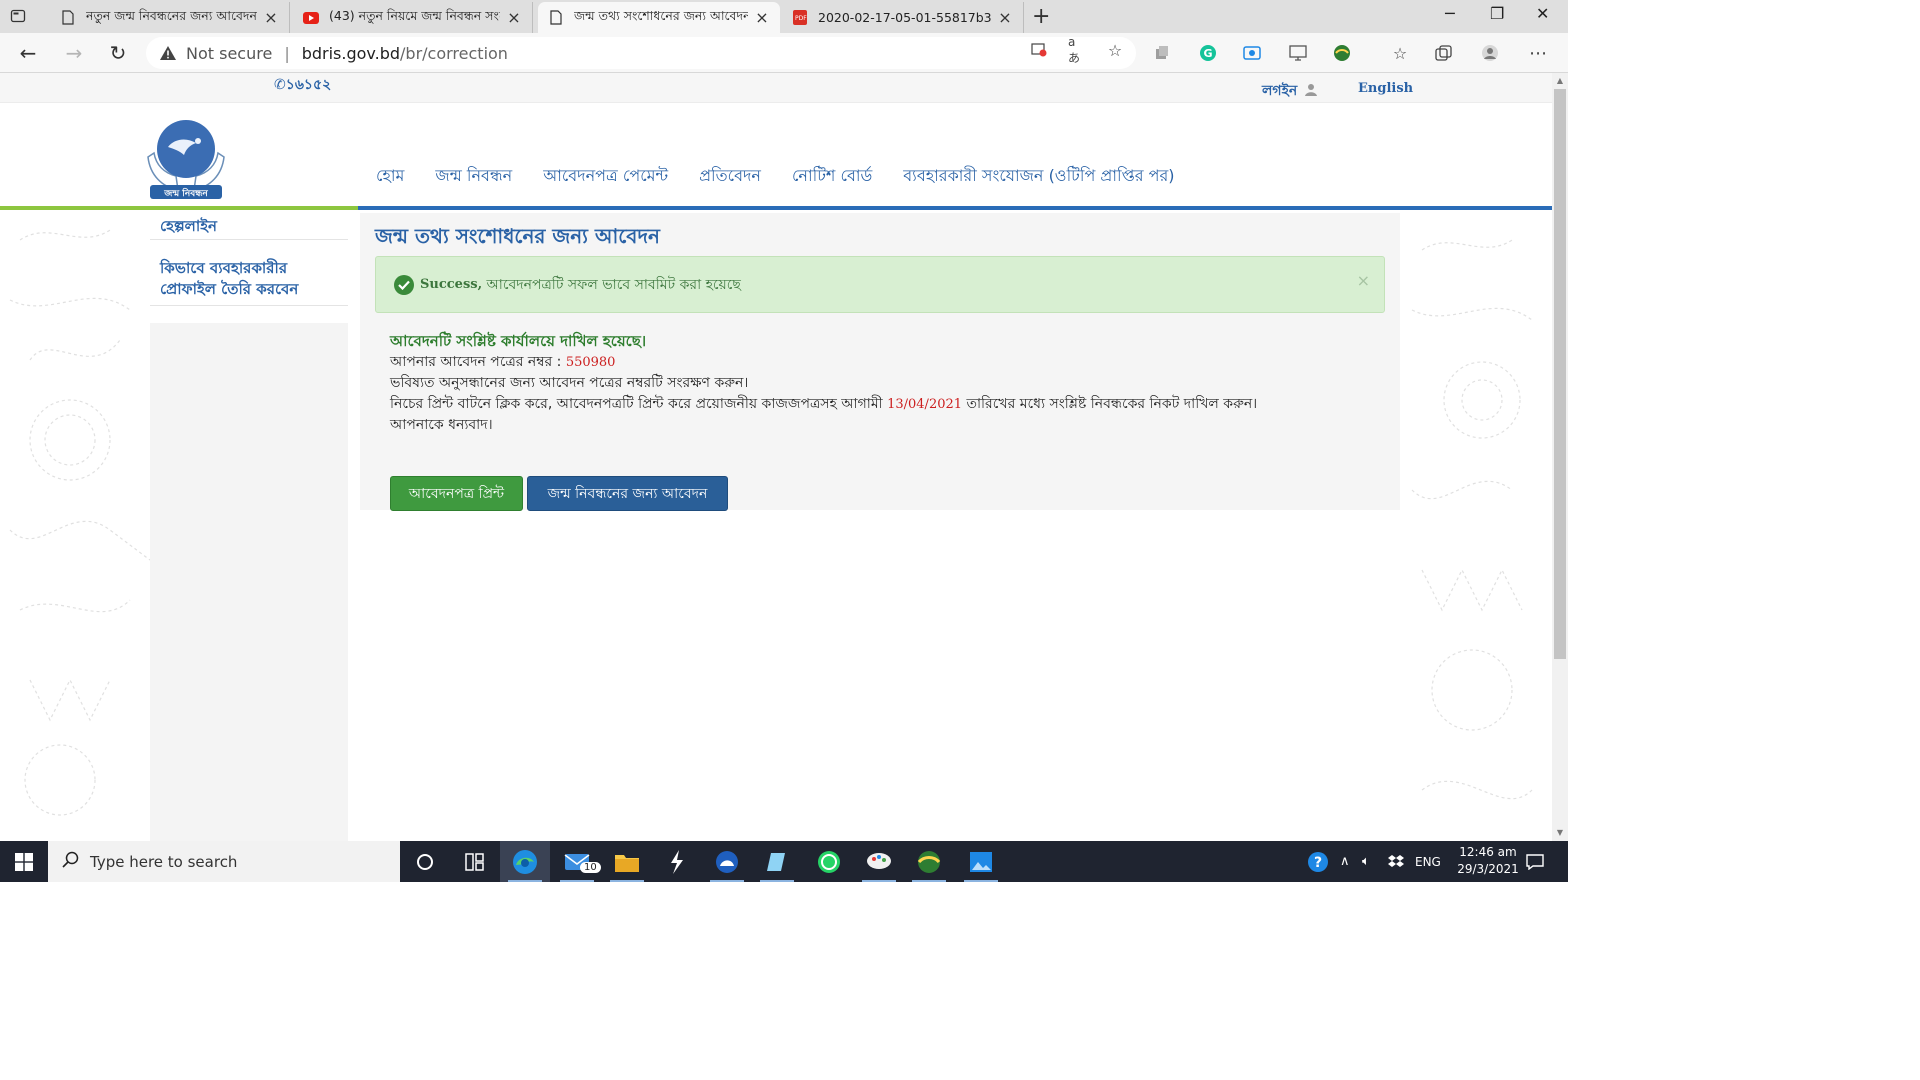 This screenshot has height=1080, width=1920. What do you see at coordinates (1535, 861) in the screenshot?
I see `notifications-icon` at bounding box center [1535, 861].